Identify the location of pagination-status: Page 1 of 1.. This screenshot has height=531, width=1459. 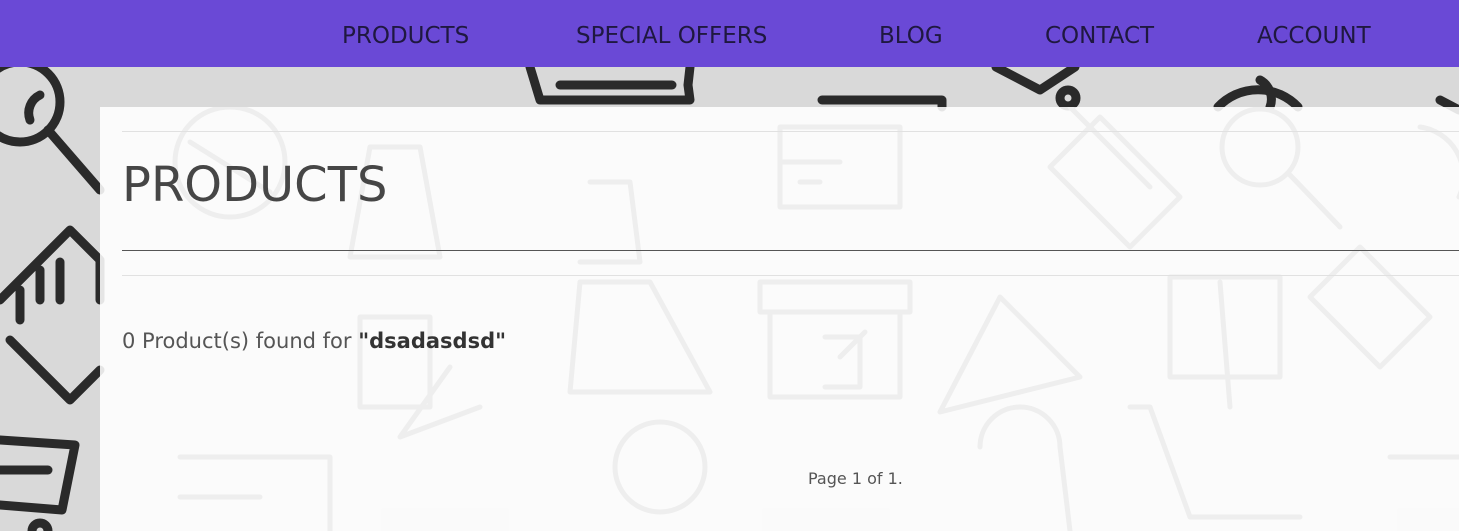
(855, 478).